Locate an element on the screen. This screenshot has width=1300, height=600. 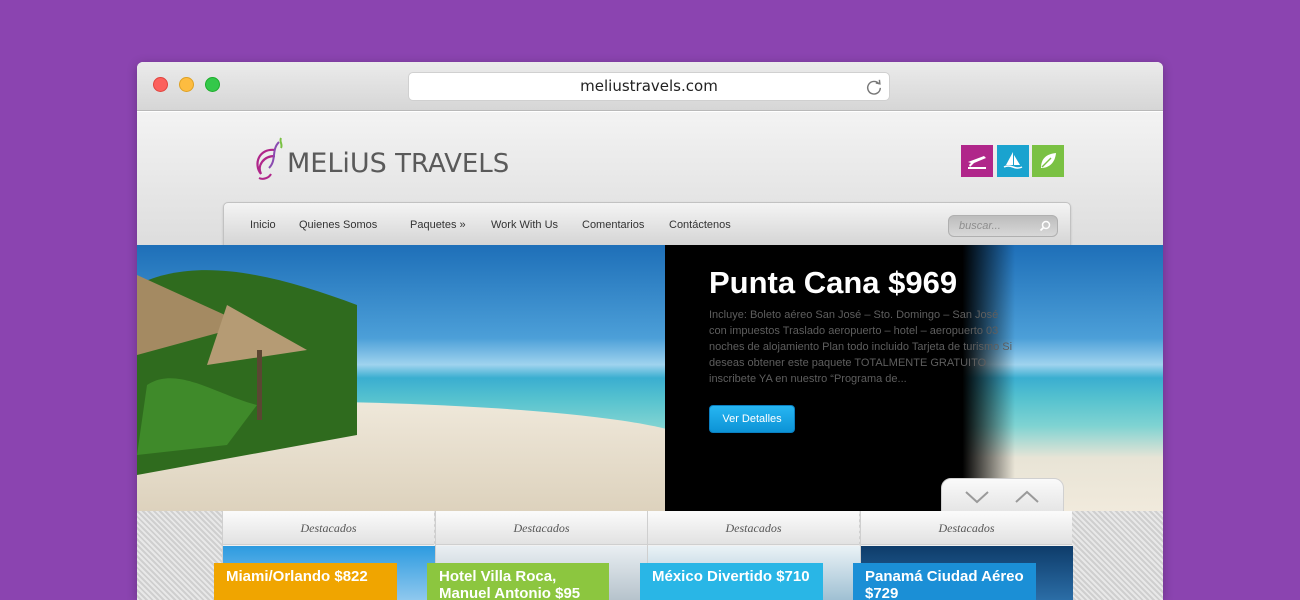
featured-tag-villa-roca: Hotel Villa Roca, Manuel Antonio $95 is located at coordinates (518, 581).